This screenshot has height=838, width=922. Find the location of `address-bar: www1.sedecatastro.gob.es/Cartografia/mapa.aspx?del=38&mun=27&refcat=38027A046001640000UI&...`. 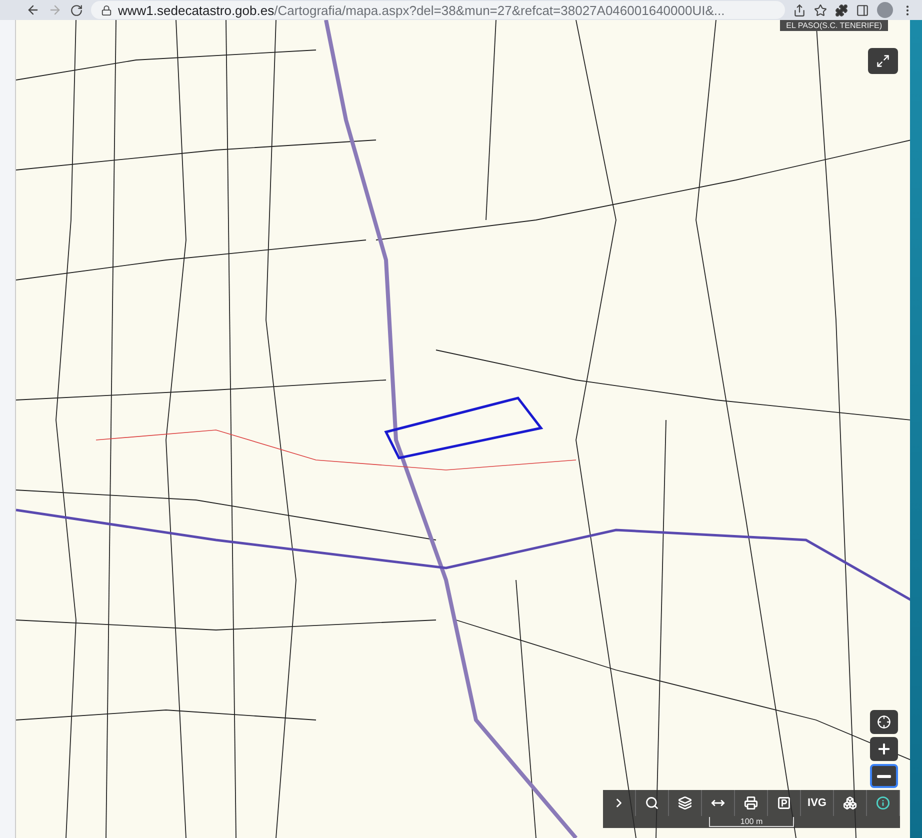

address-bar: www1.sedecatastro.gob.es/Cartografia/mapa.aspx?del=38&mun=27&refcat=38027A046001640000UI&... is located at coordinates (438, 10).